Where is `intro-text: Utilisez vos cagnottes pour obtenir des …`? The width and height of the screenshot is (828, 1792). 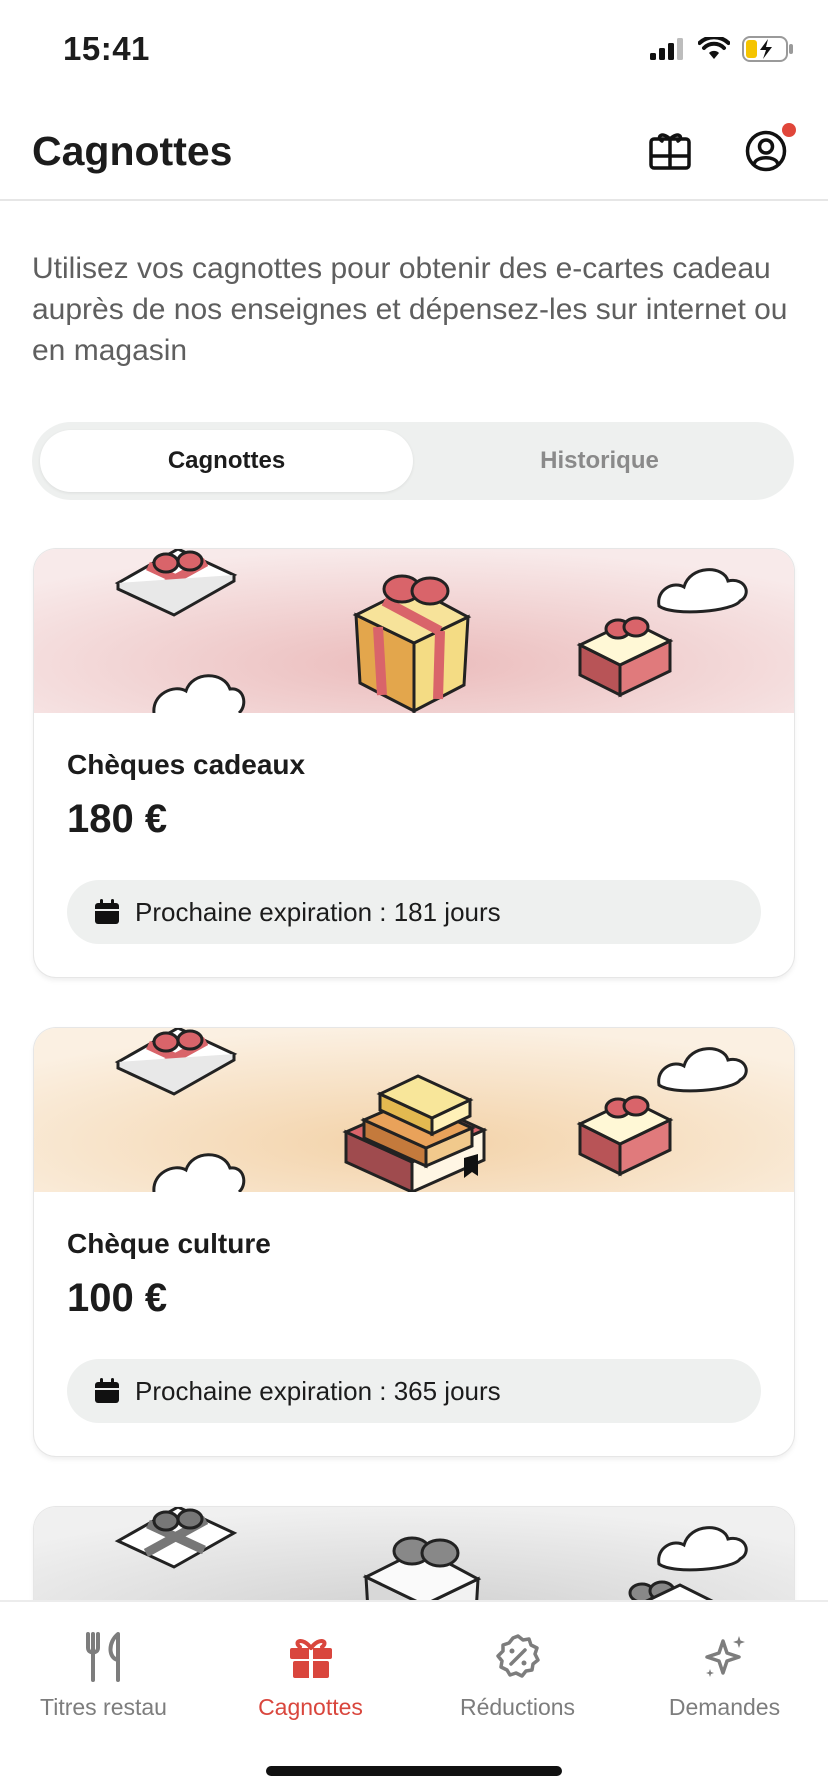 intro-text: Utilisez vos cagnottes pour obtenir des … is located at coordinates (410, 309).